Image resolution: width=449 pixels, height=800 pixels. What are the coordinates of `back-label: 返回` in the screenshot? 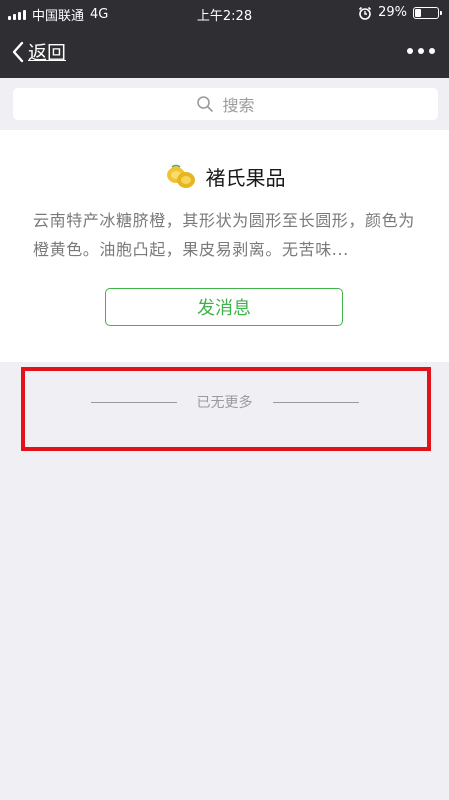 It's located at (47, 53).